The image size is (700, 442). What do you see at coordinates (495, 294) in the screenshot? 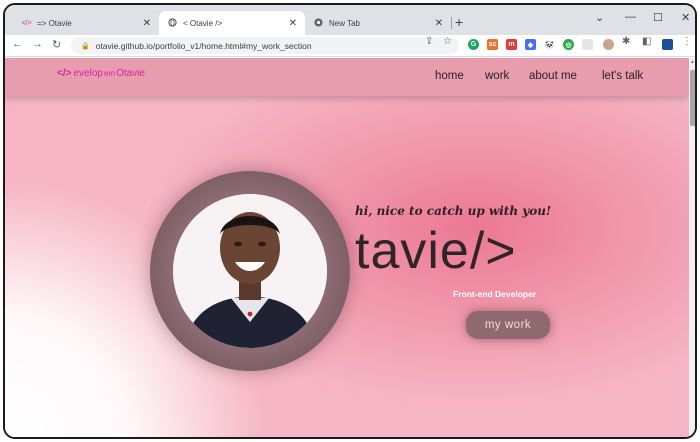
I see `role-title: Front-end Developer` at bounding box center [495, 294].